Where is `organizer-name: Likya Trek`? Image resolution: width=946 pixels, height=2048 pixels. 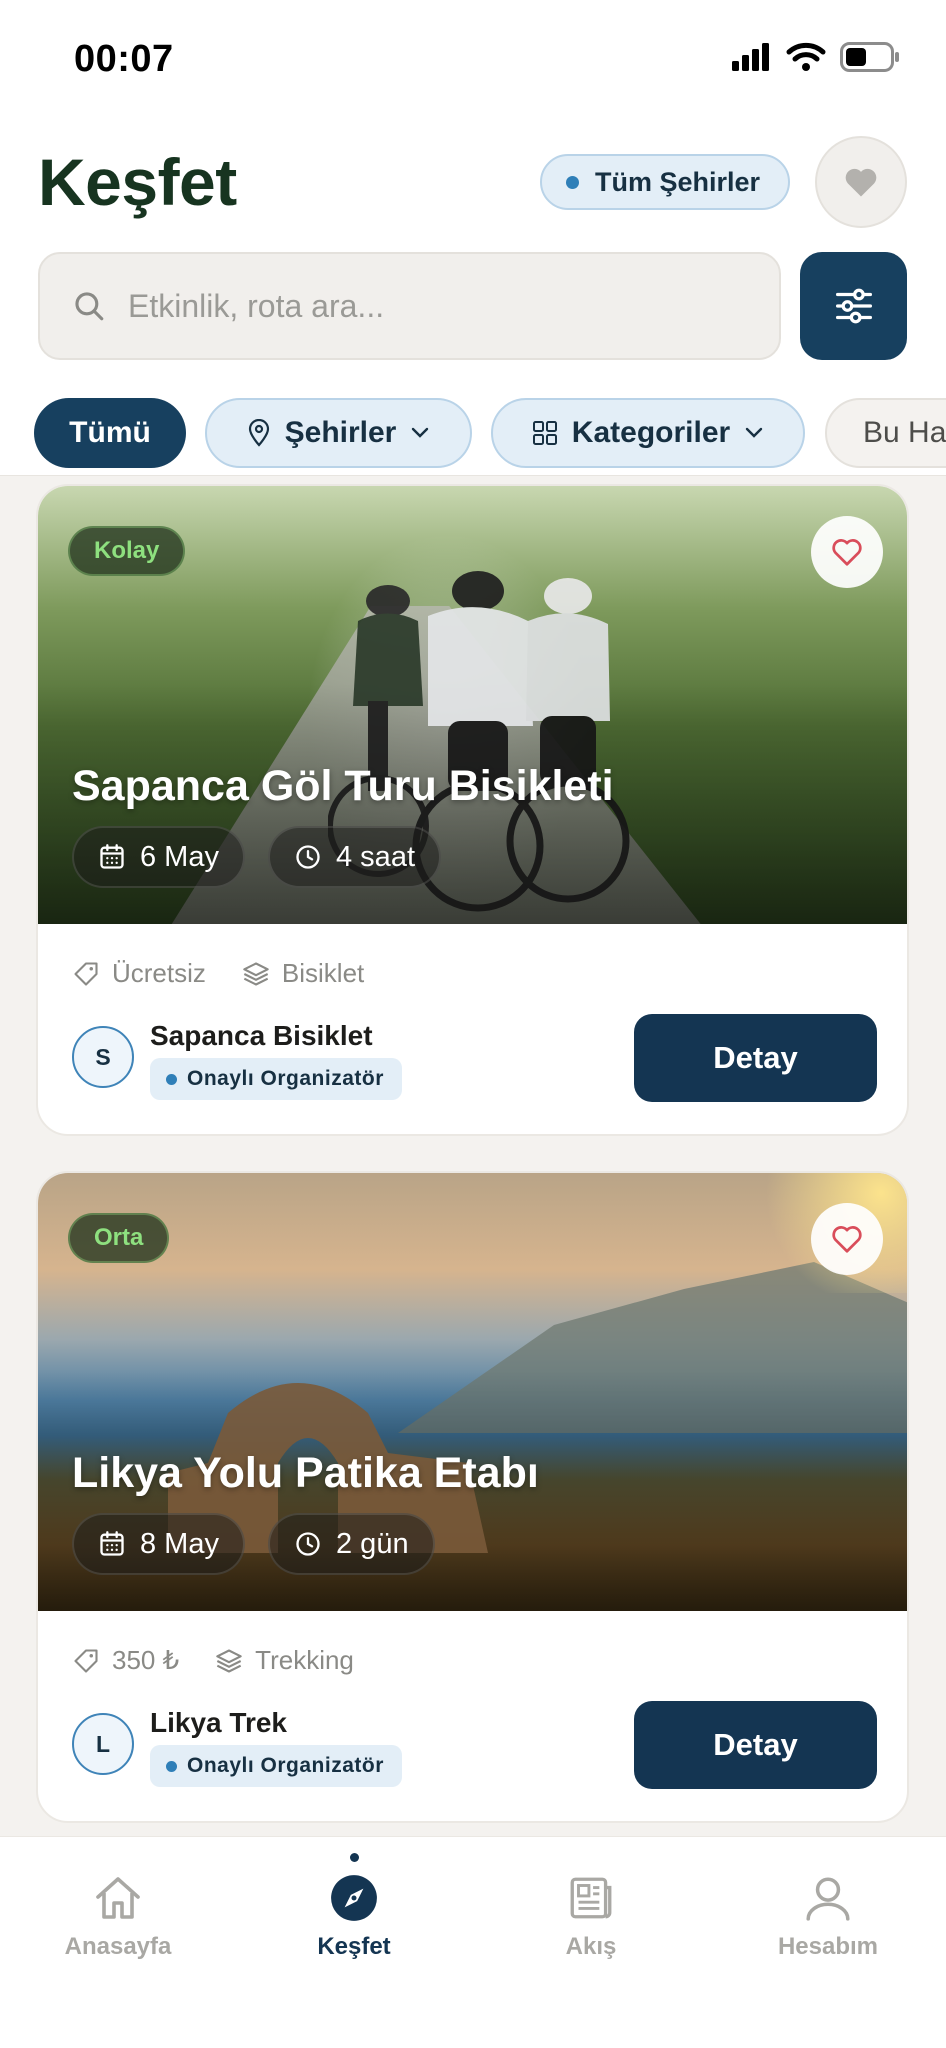
organizer-name: Likya Trek is located at coordinates (218, 1723).